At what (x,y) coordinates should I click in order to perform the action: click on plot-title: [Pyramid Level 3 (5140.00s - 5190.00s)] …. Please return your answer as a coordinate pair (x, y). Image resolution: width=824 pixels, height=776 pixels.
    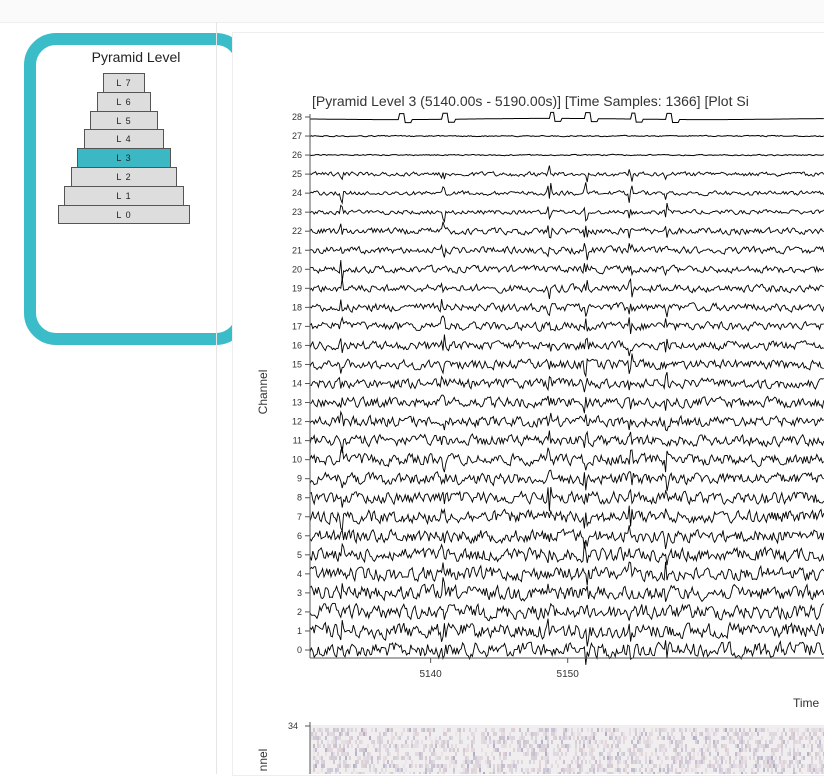
    Looking at the image, I should click on (530, 101).